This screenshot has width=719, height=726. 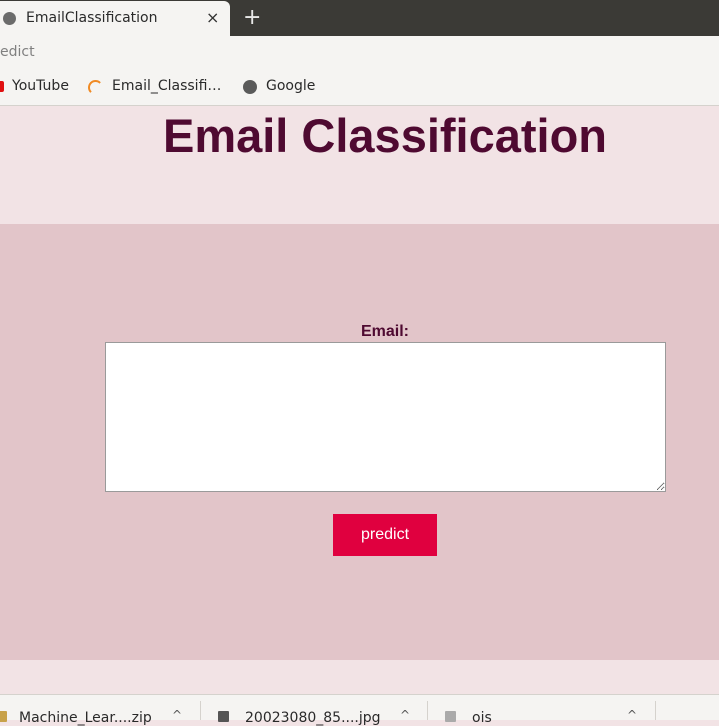 I want to click on zip-file-icon, so click(x=3, y=716).